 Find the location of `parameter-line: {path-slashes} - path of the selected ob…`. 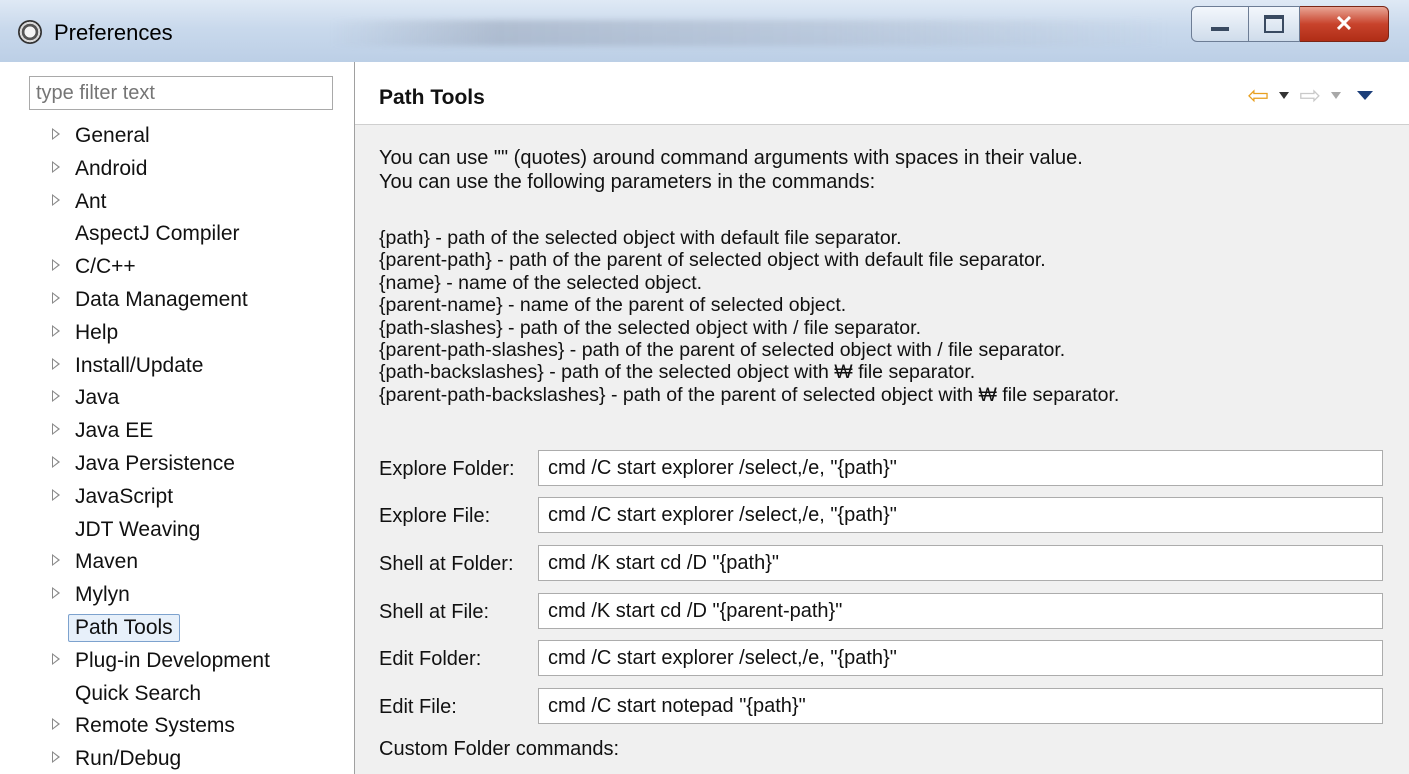

parameter-line: {path-slashes} - path of the selected ob… is located at coordinates (650, 327).